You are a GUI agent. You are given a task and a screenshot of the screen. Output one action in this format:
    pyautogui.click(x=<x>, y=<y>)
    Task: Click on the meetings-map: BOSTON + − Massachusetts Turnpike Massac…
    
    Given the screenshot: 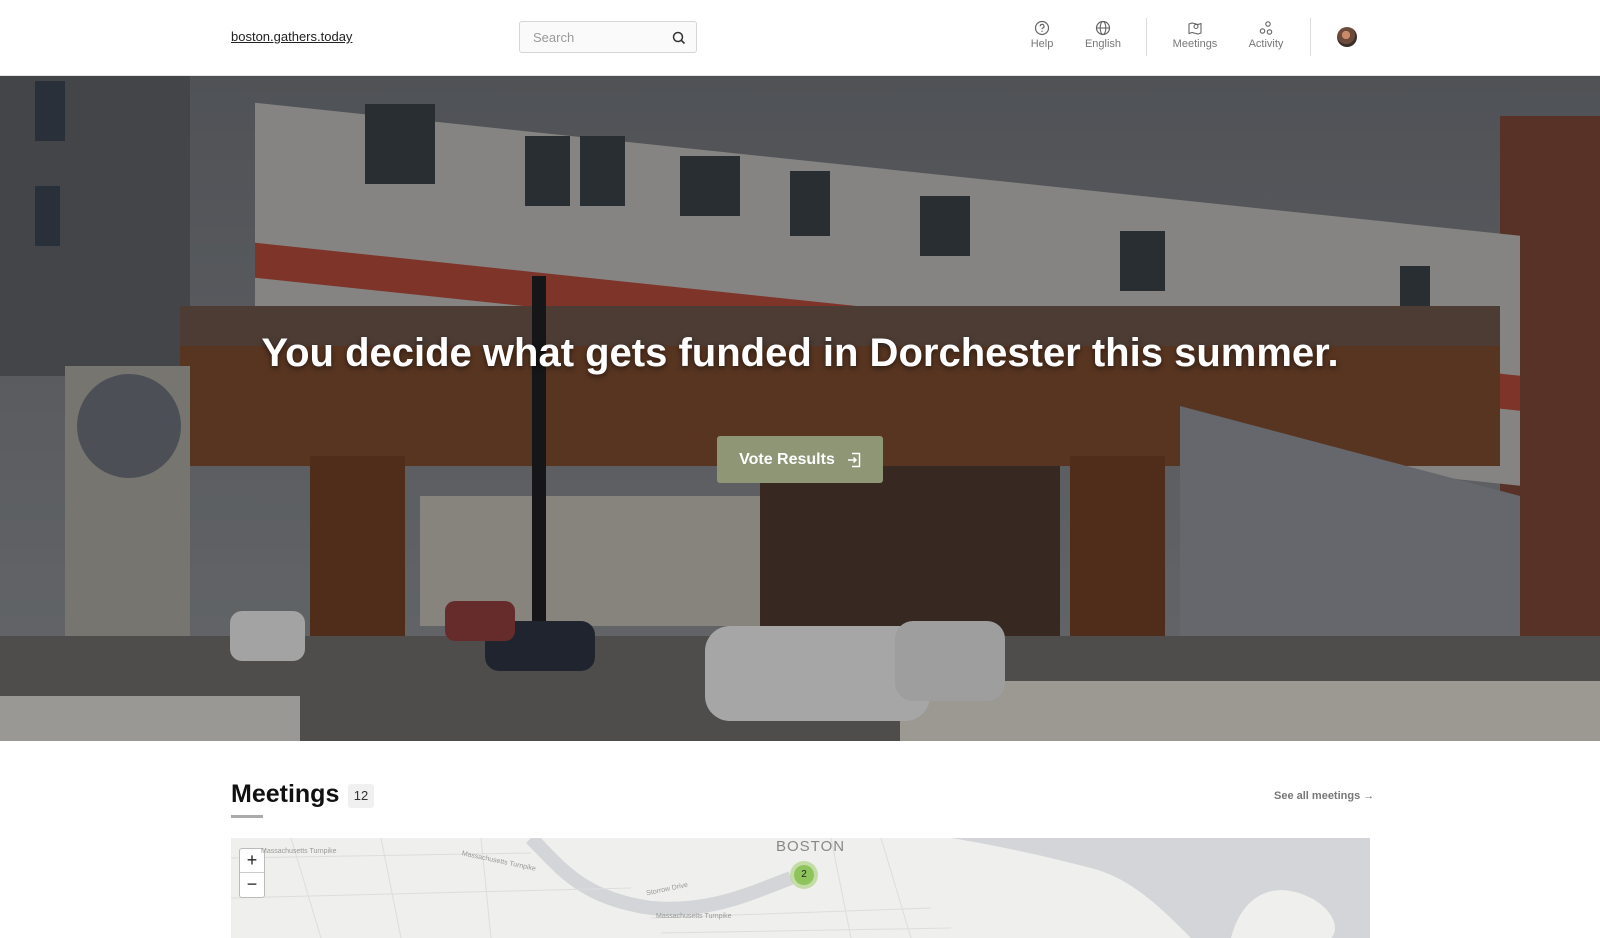 What is the action you would take?
    pyautogui.click(x=800, y=888)
    